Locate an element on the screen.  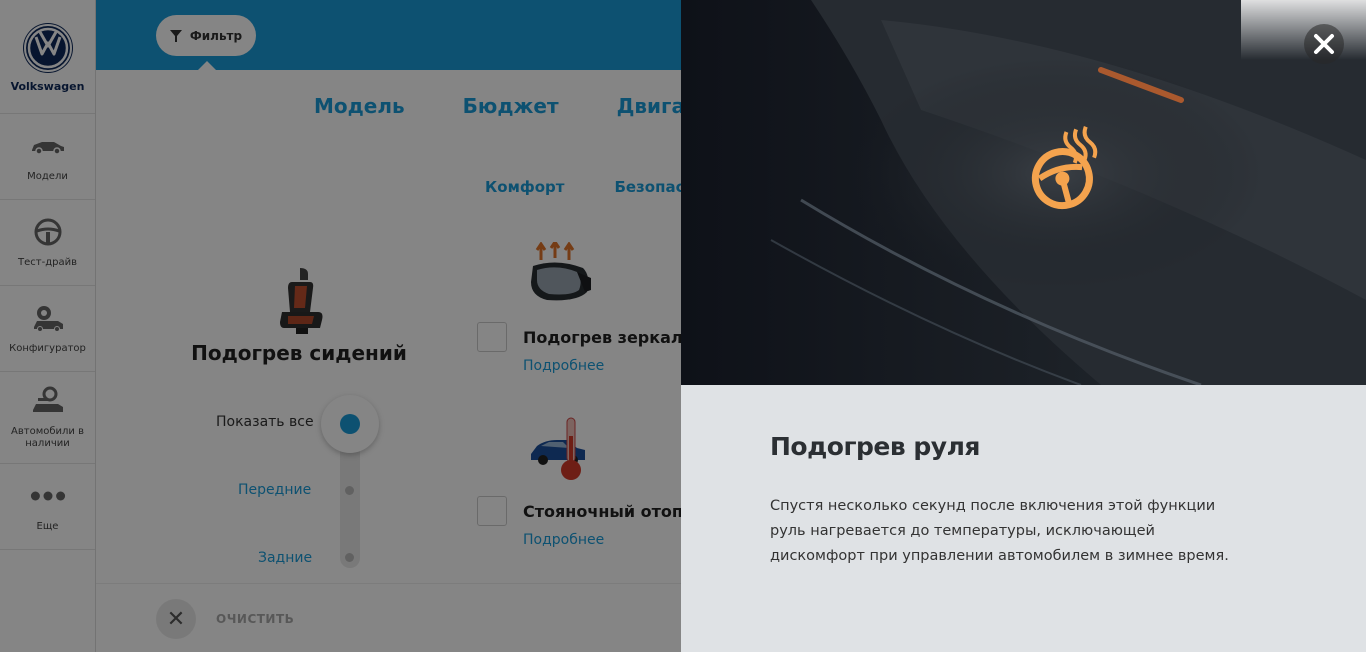
close-icon is located at coordinates (1324, 44).